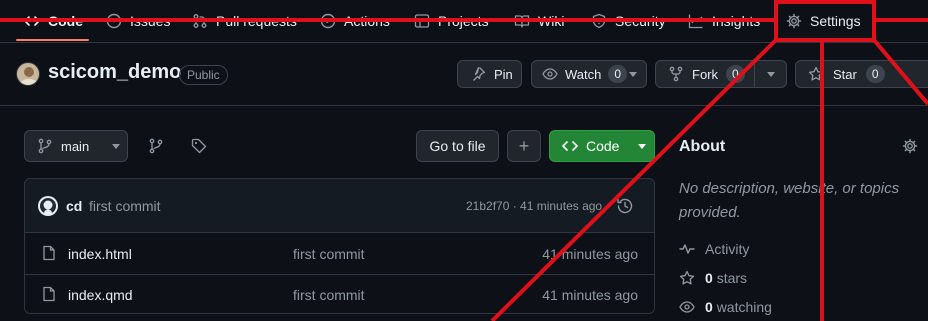 This screenshot has width=928, height=321. Describe the element at coordinates (633, 74) in the screenshot. I see `watch-dropdown-caret-icon` at that location.